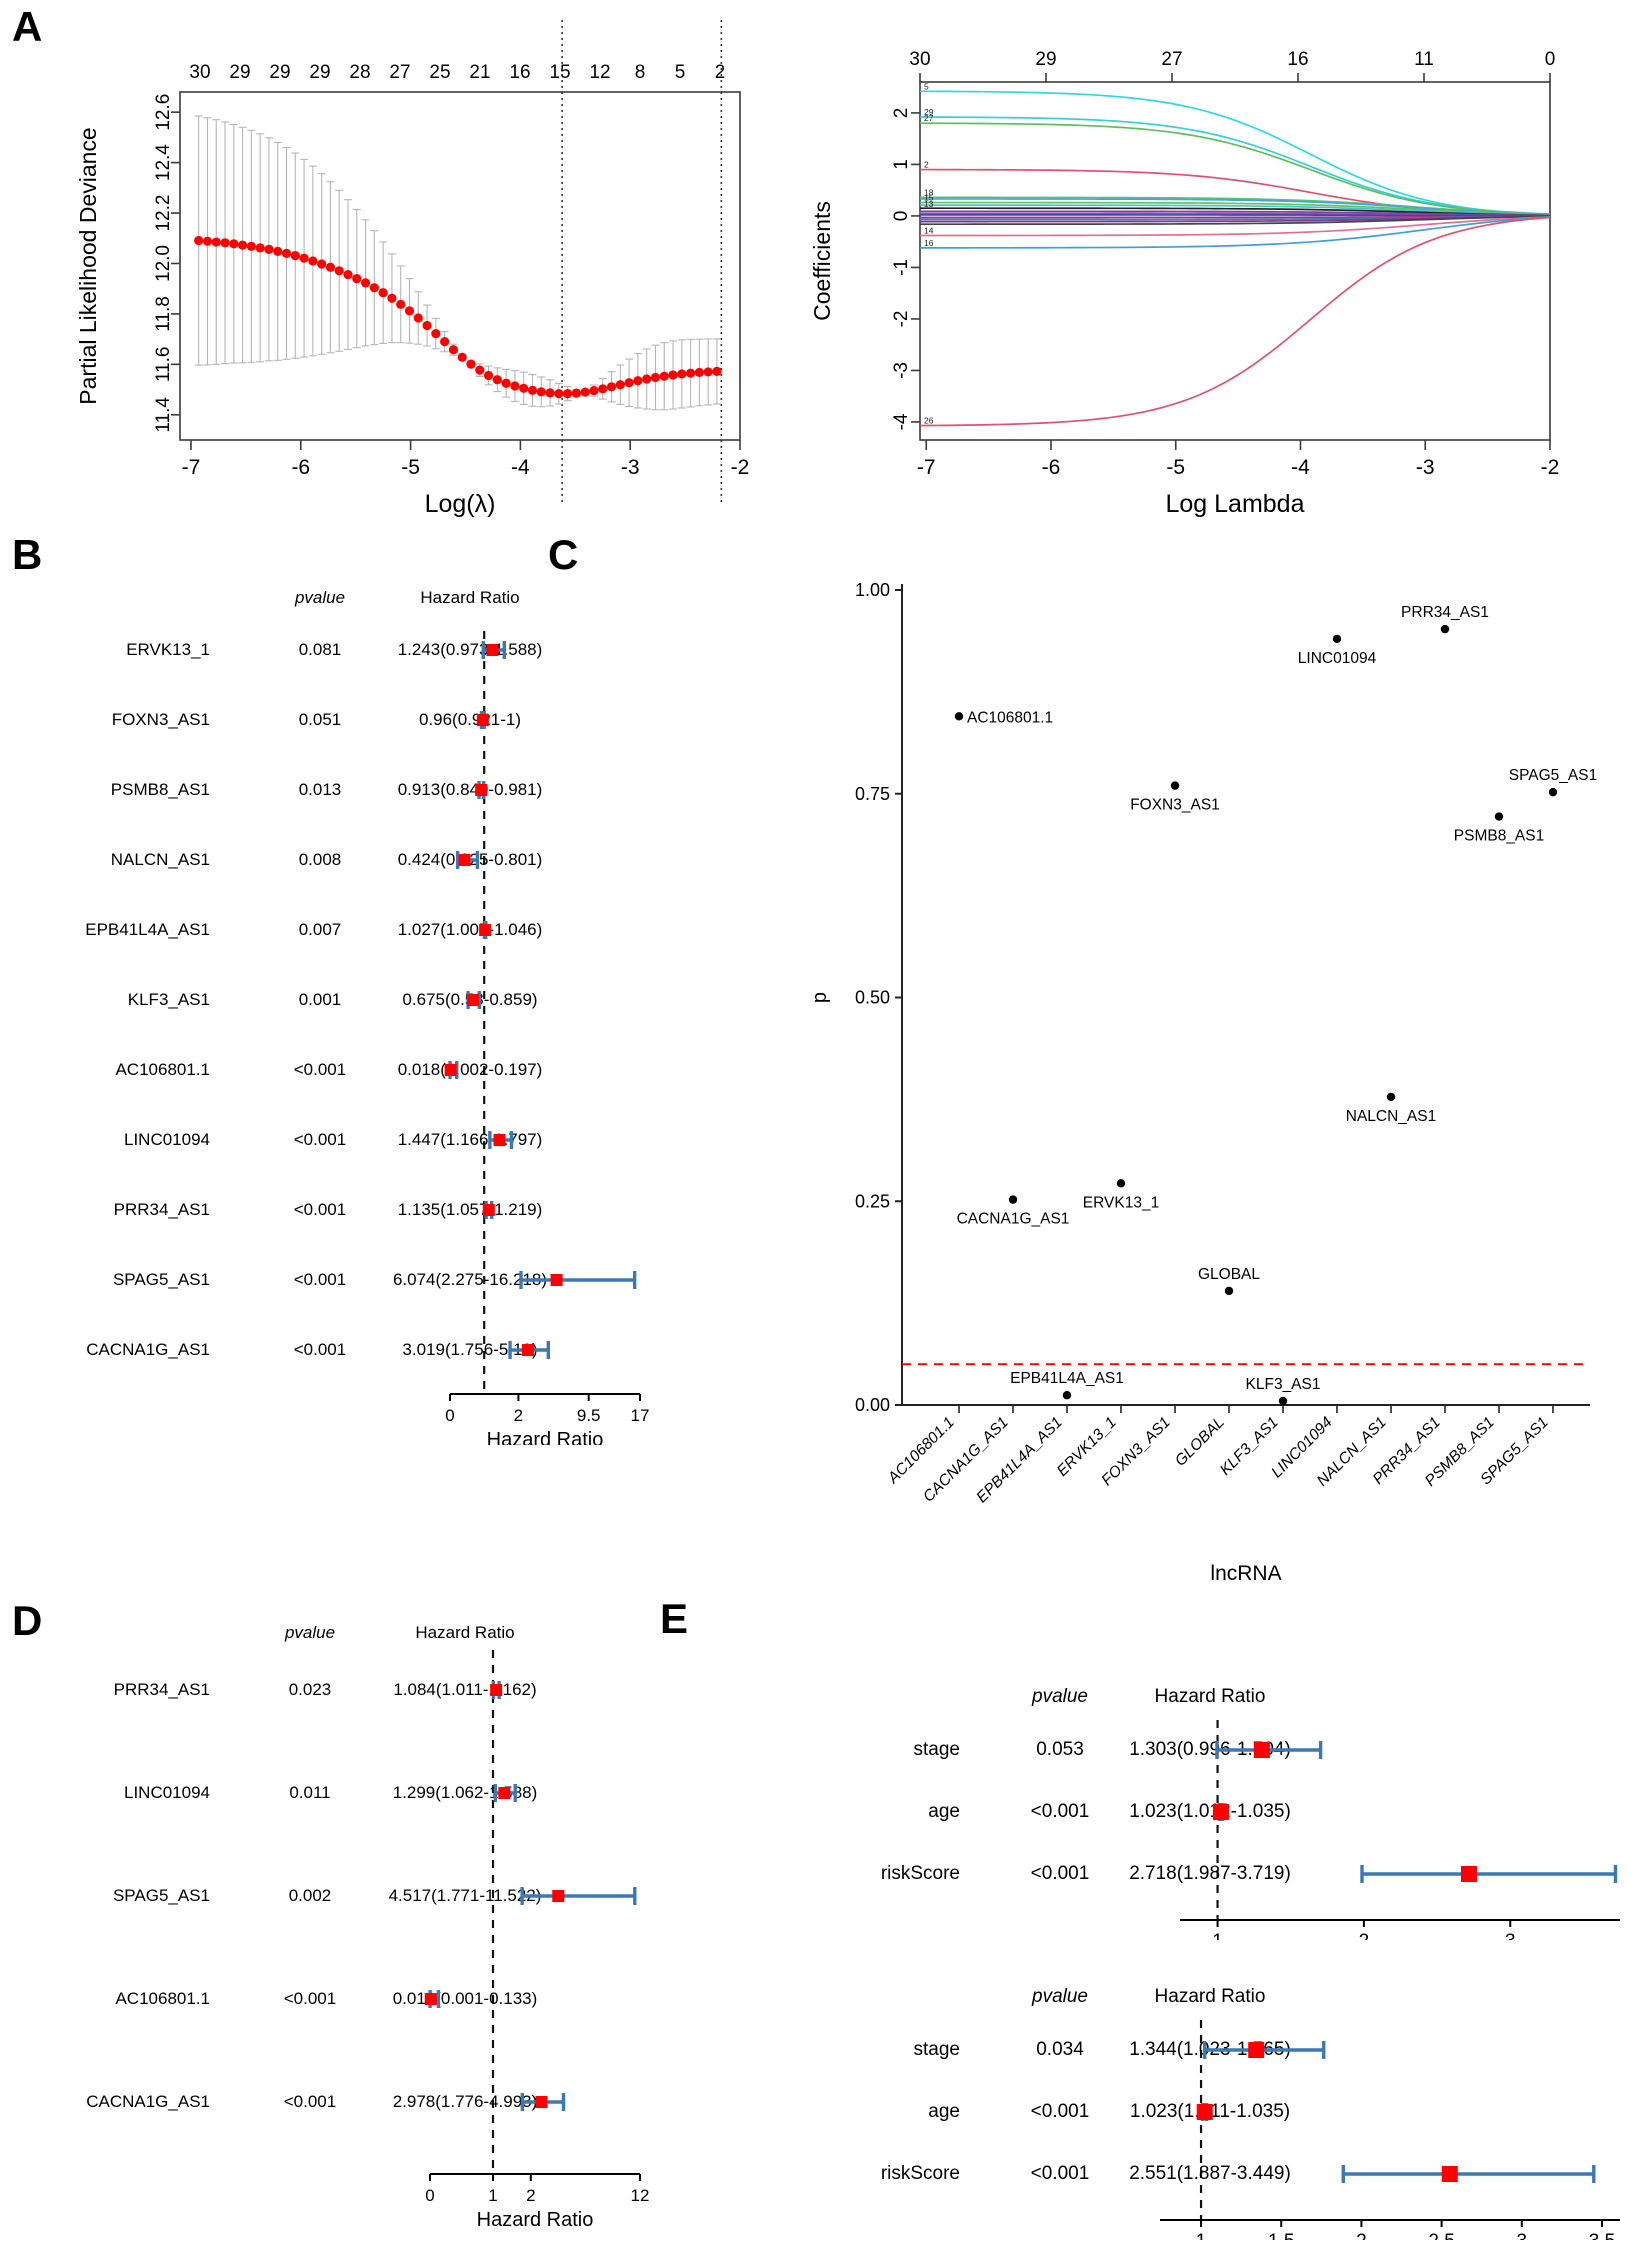 Image resolution: width=1649 pixels, height=2250 pixels. What do you see at coordinates (163, 112) in the screenshot?
I see `y-axis-tick-label: 12.6` at bounding box center [163, 112].